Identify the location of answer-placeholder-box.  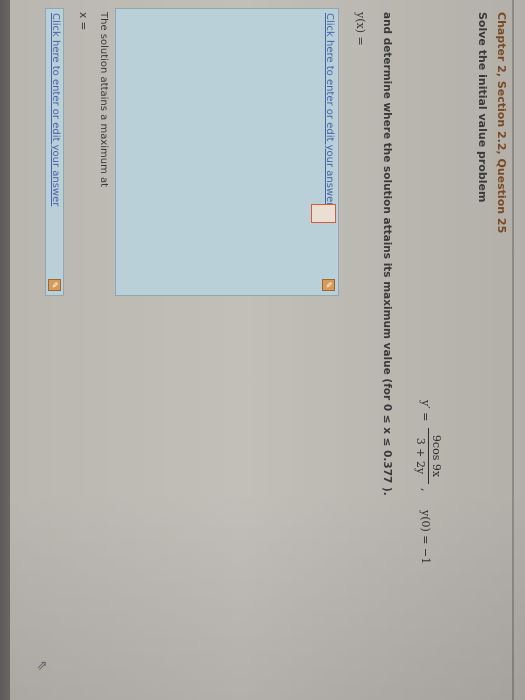
(323, 213).